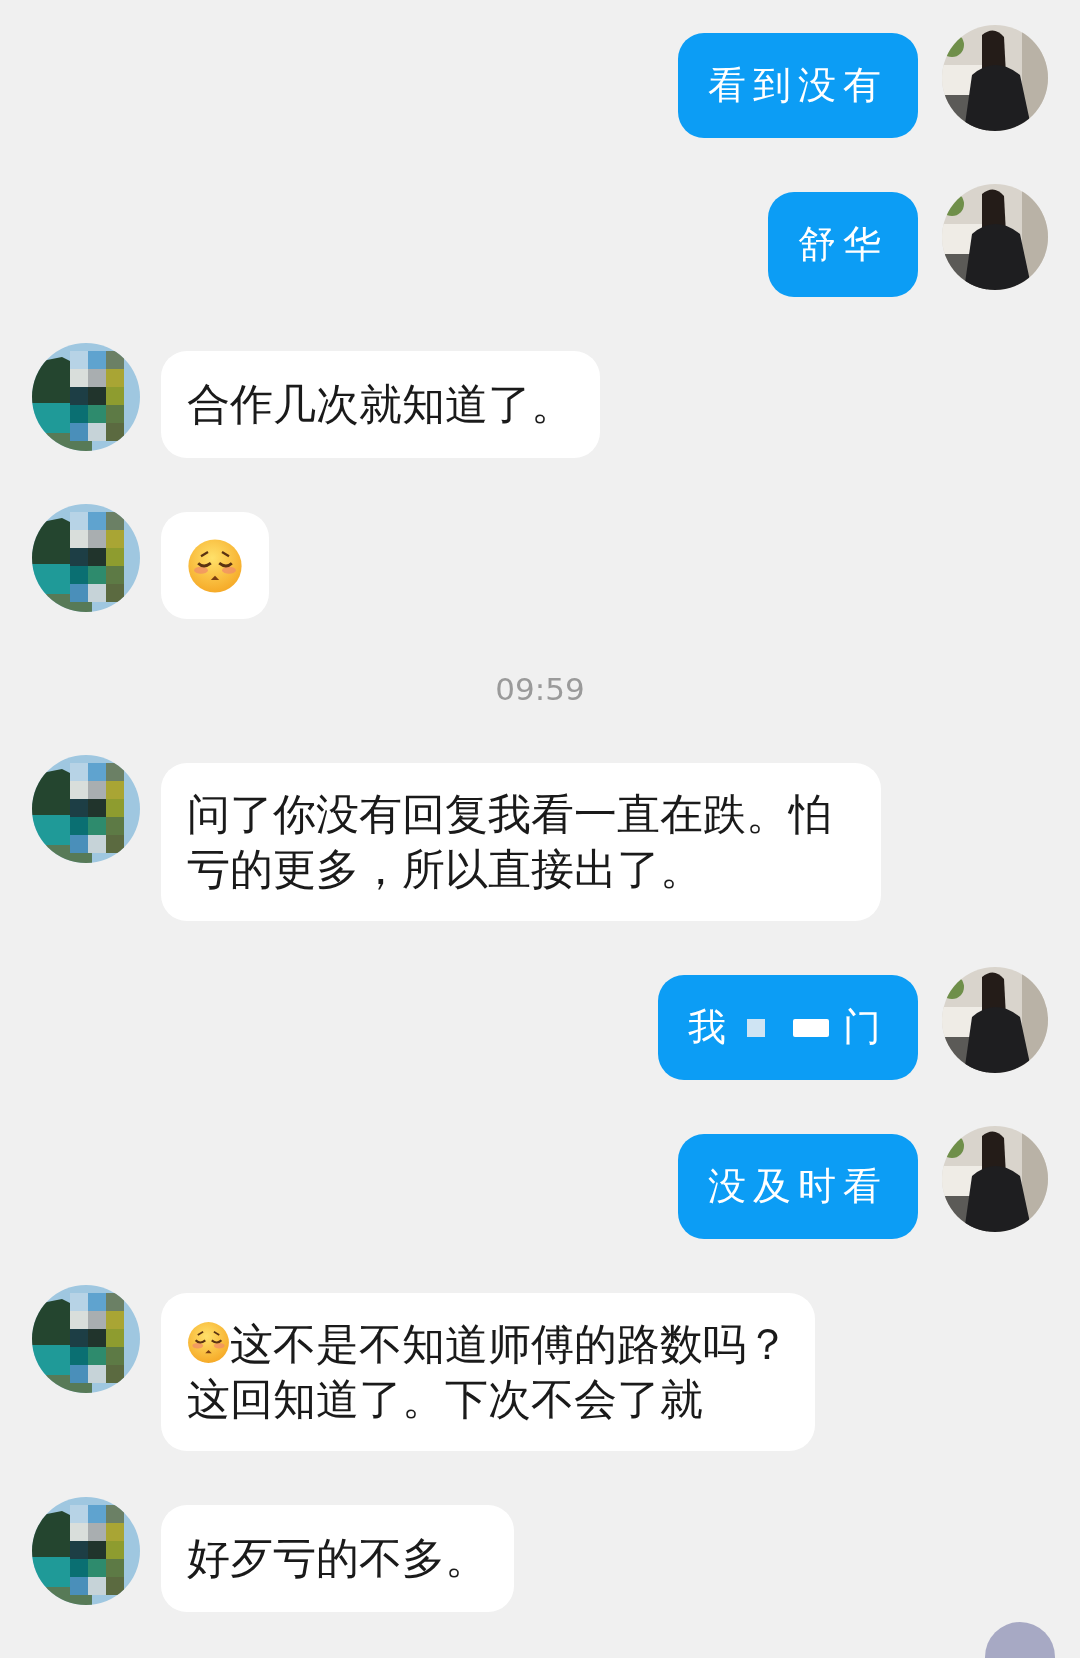 This screenshot has height=1658, width=1080. Describe the element at coordinates (380, 404) in the screenshot. I see `message-text: 合作几次就知道了。` at that location.